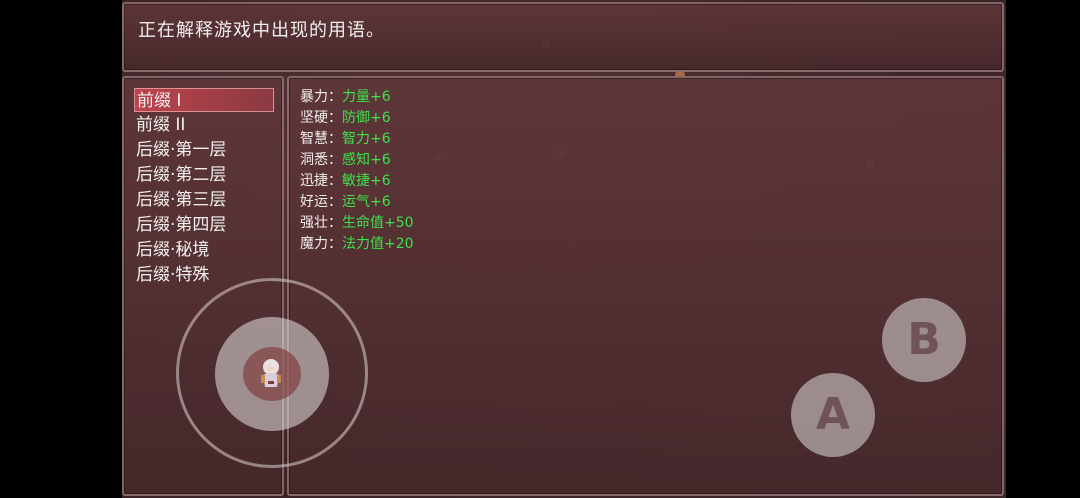 This screenshot has height=498, width=1080. Describe the element at coordinates (314, 181) in the screenshot. I see `effect-name: 迅捷` at that location.